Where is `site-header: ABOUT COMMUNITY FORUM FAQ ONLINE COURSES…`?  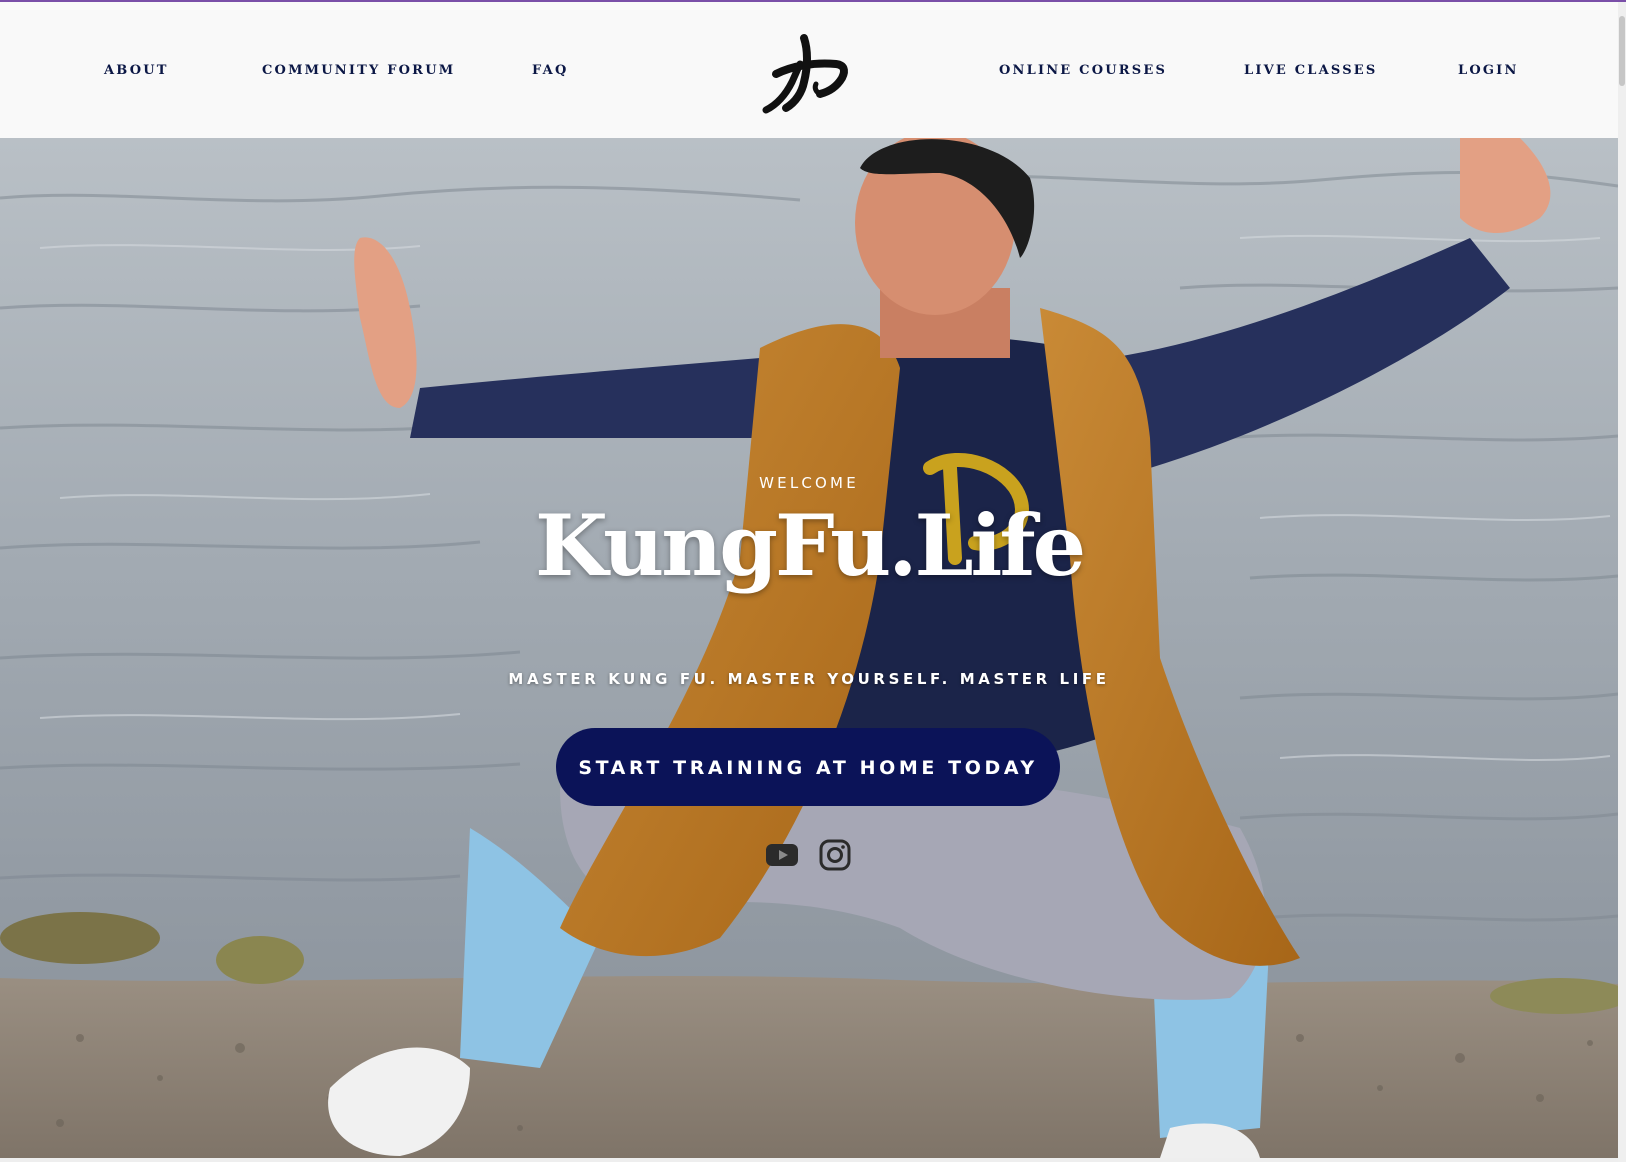 site-header: ABOUT COMMUNITY FORUM FAQ ONLINE COURSES… is located at coordinates (809, 70).